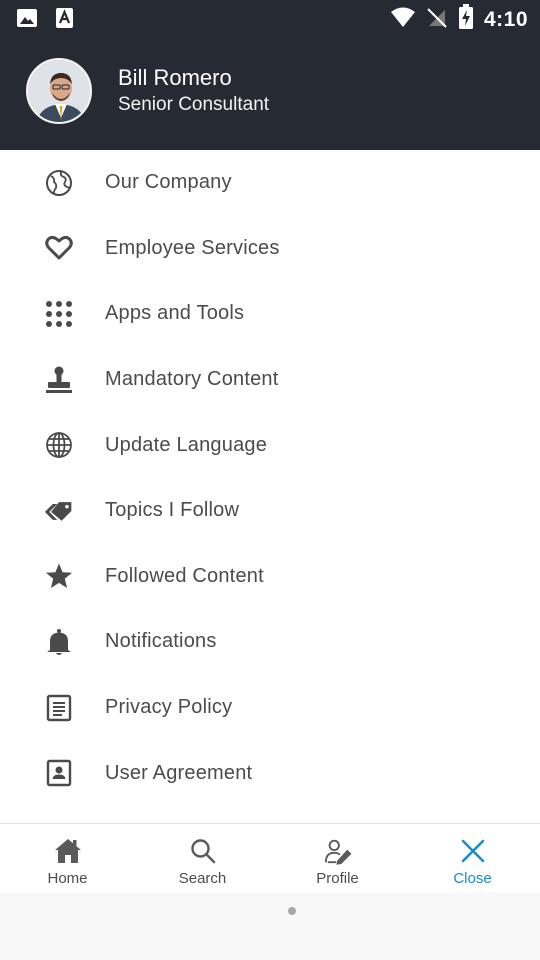 The image size is (540, 960). Describe the element at coordinates (270, 183) in the screenshot. I see `menu-item-our-company: Our Company` at that location.